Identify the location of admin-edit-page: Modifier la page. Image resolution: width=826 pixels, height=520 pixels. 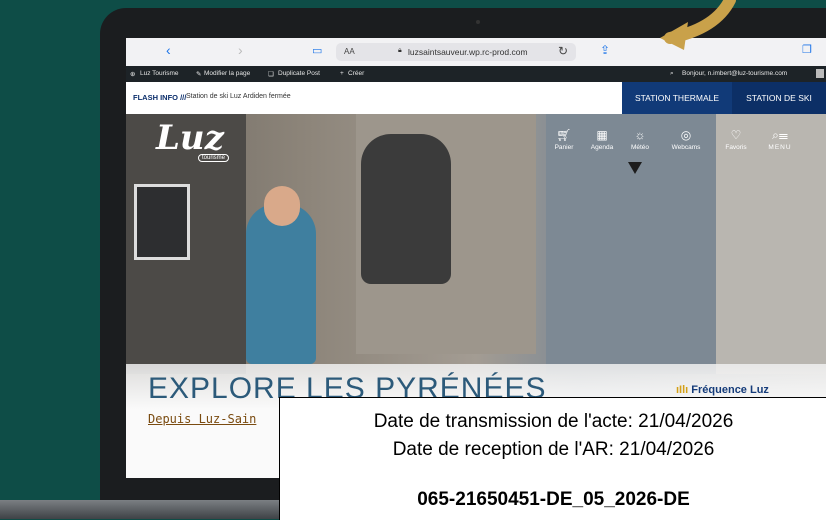
(227, 73).